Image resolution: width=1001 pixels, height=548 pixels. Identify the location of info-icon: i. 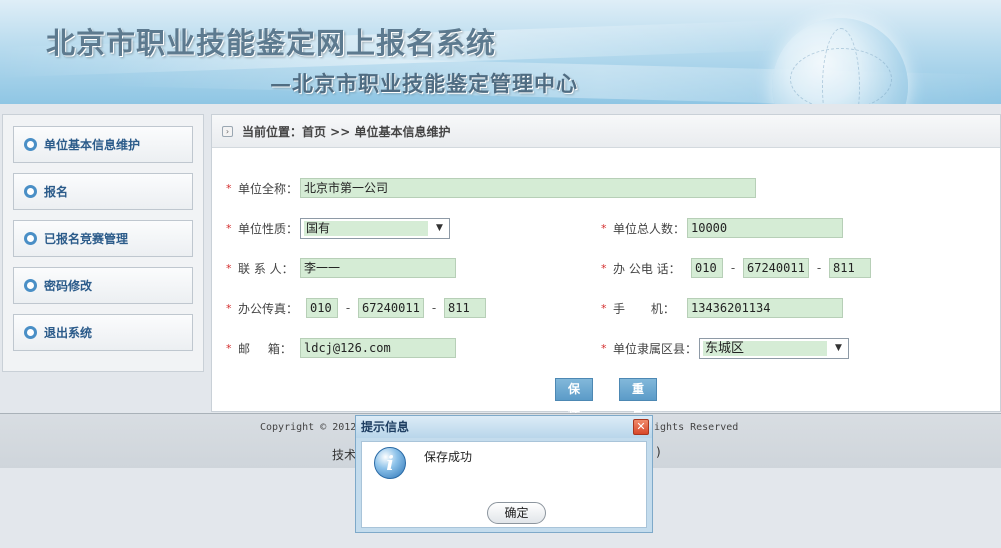
(390, 463).